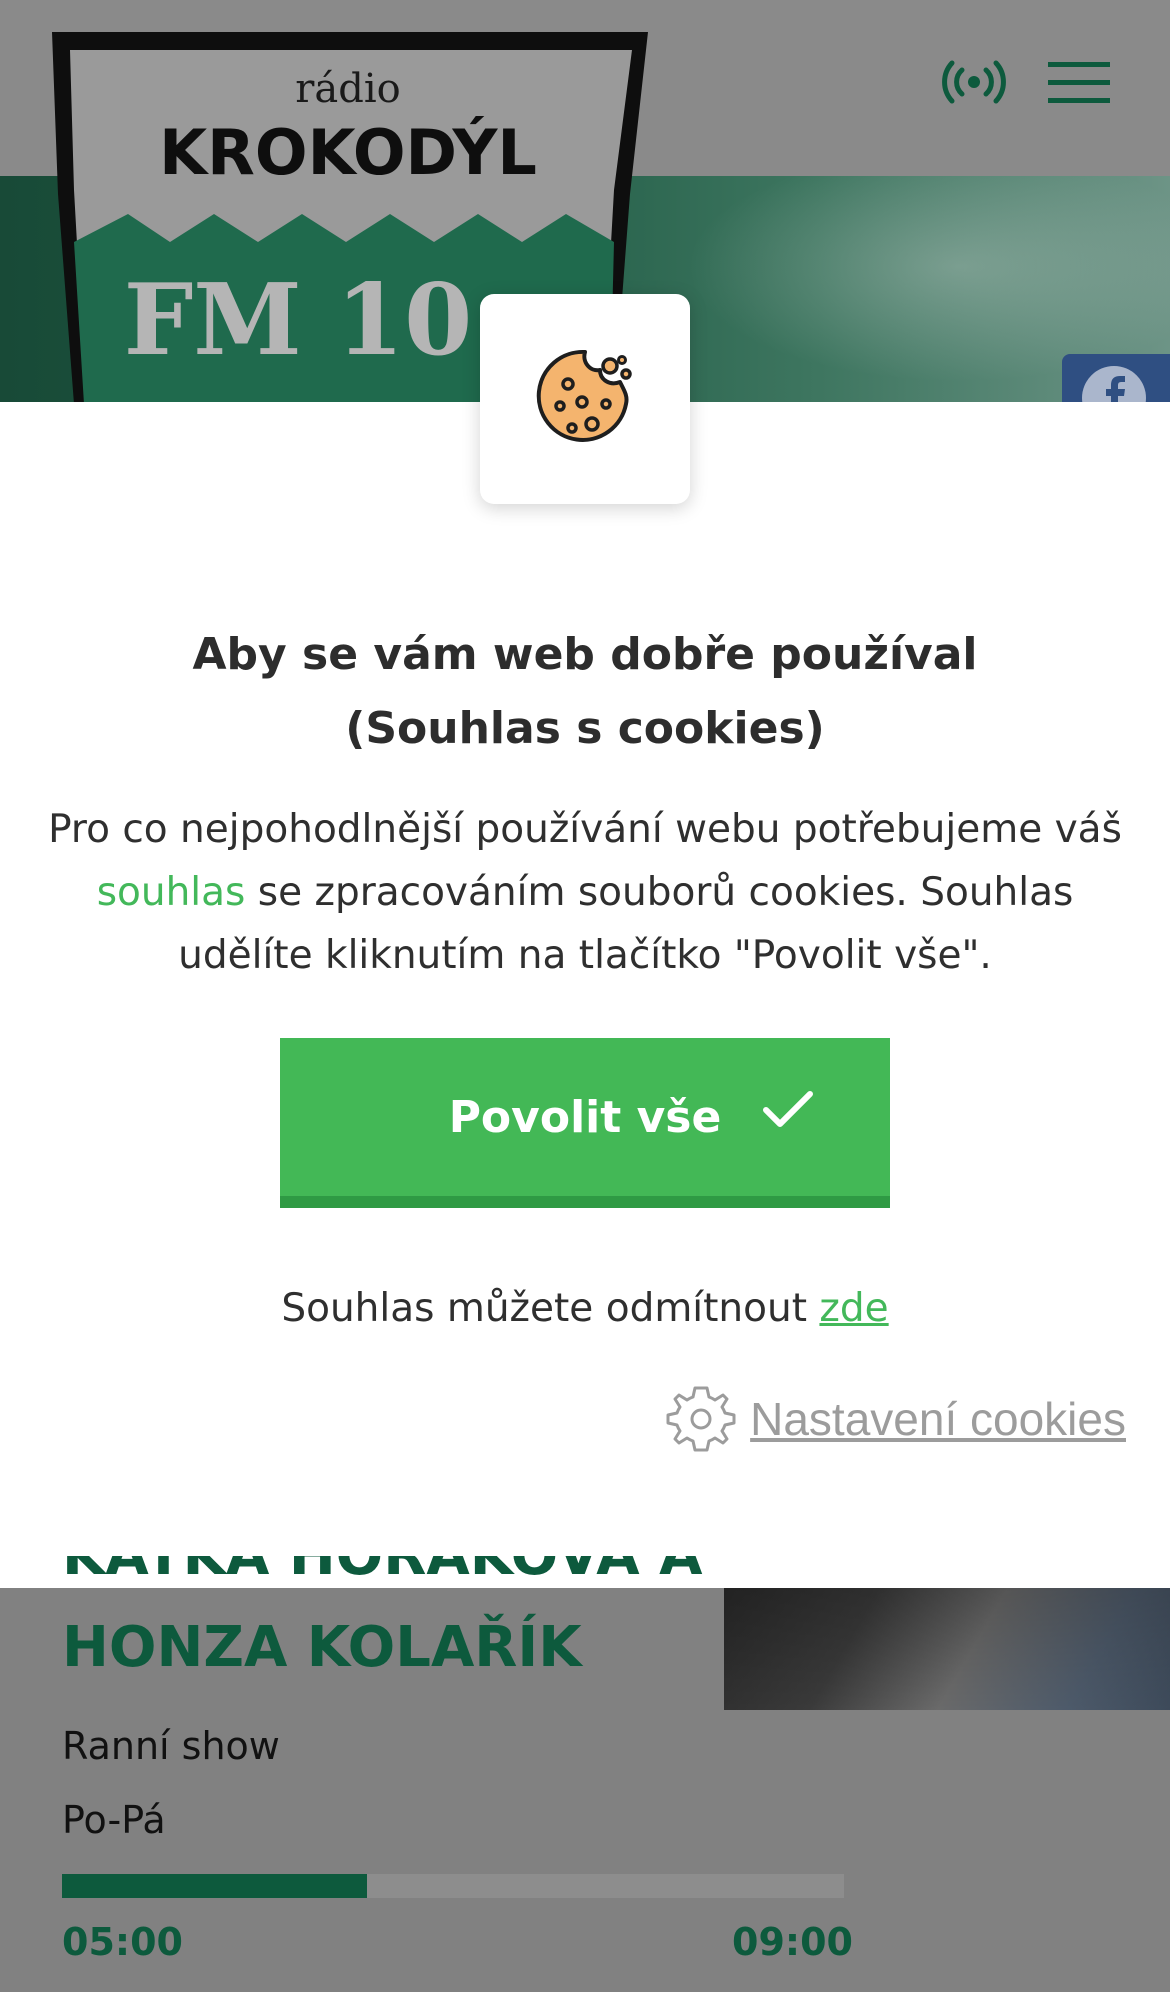 The height and width of the screenshot is (1992, 1170). What do you see at coordinates (853, 1308) in the screenshot?
I see `decline-link: zde` at bounding box center [853, 1308].